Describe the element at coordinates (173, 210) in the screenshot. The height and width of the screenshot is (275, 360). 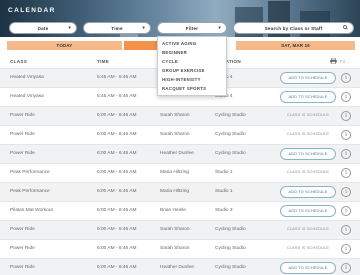
I see `class-instructor: Brian Heisle` at that location.